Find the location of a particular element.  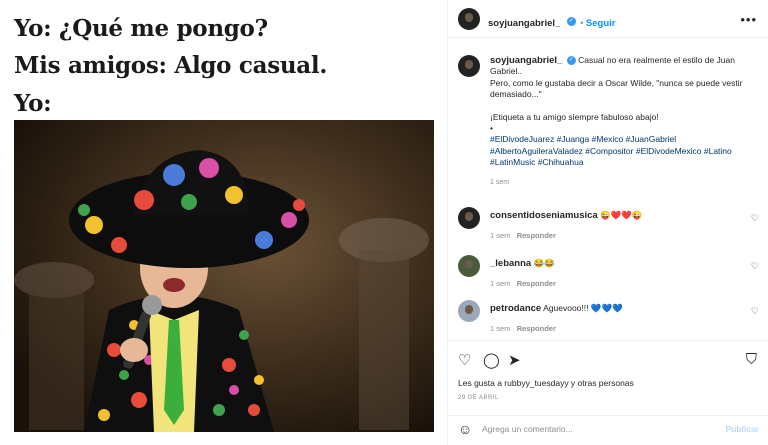

save-bookmark-icon: ⛉ is located at coordinates (751, 359).